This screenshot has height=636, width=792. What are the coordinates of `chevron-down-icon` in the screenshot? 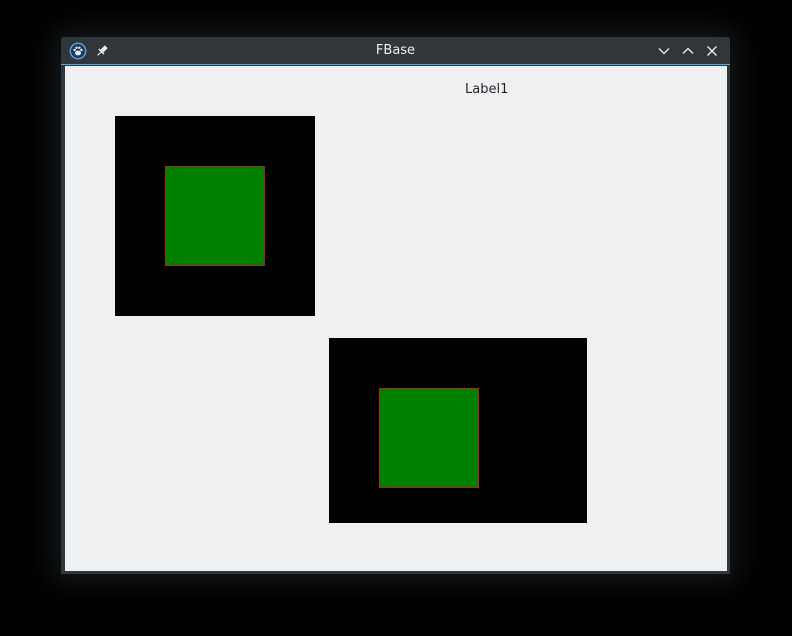 It's located at (664, 51).